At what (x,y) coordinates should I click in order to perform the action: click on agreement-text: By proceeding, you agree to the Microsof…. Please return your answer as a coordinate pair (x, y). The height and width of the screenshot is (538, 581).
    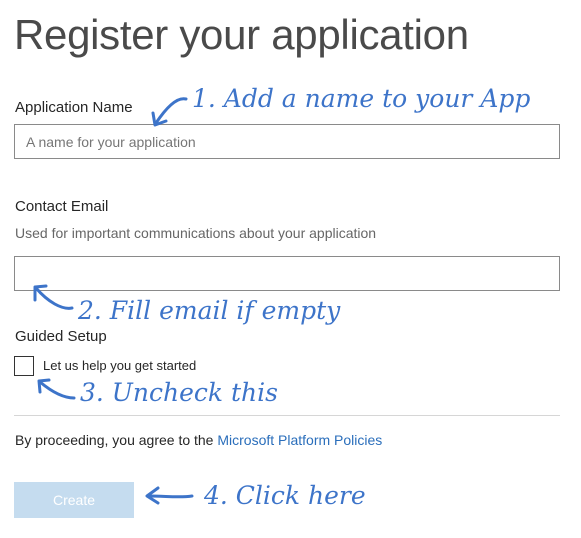
    Looking at the image, I should click on (198, 440).